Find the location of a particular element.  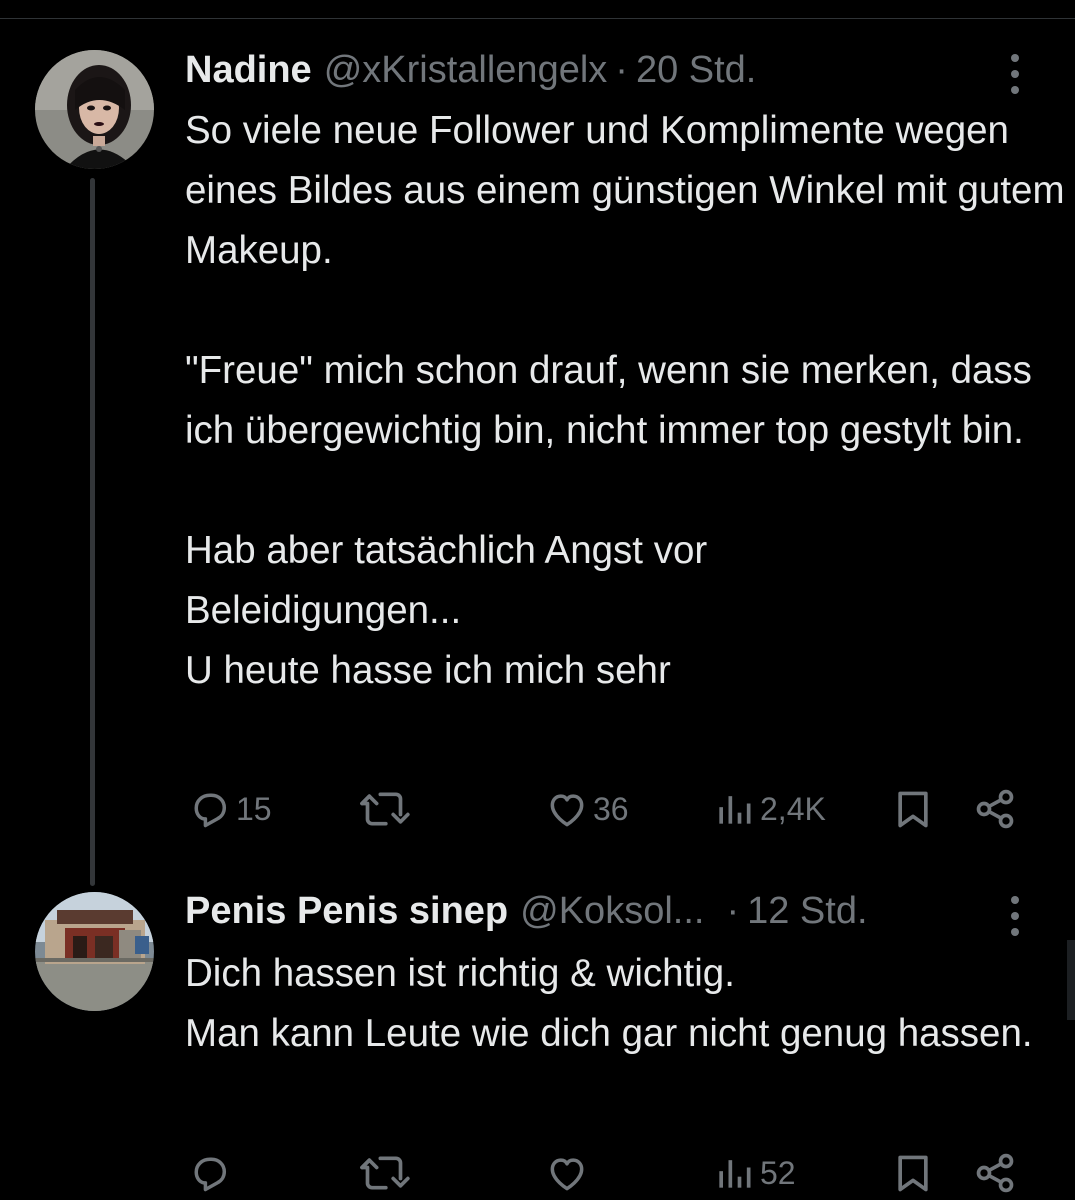

timestamp: 20 Std. is located at coordinates (696, 70).